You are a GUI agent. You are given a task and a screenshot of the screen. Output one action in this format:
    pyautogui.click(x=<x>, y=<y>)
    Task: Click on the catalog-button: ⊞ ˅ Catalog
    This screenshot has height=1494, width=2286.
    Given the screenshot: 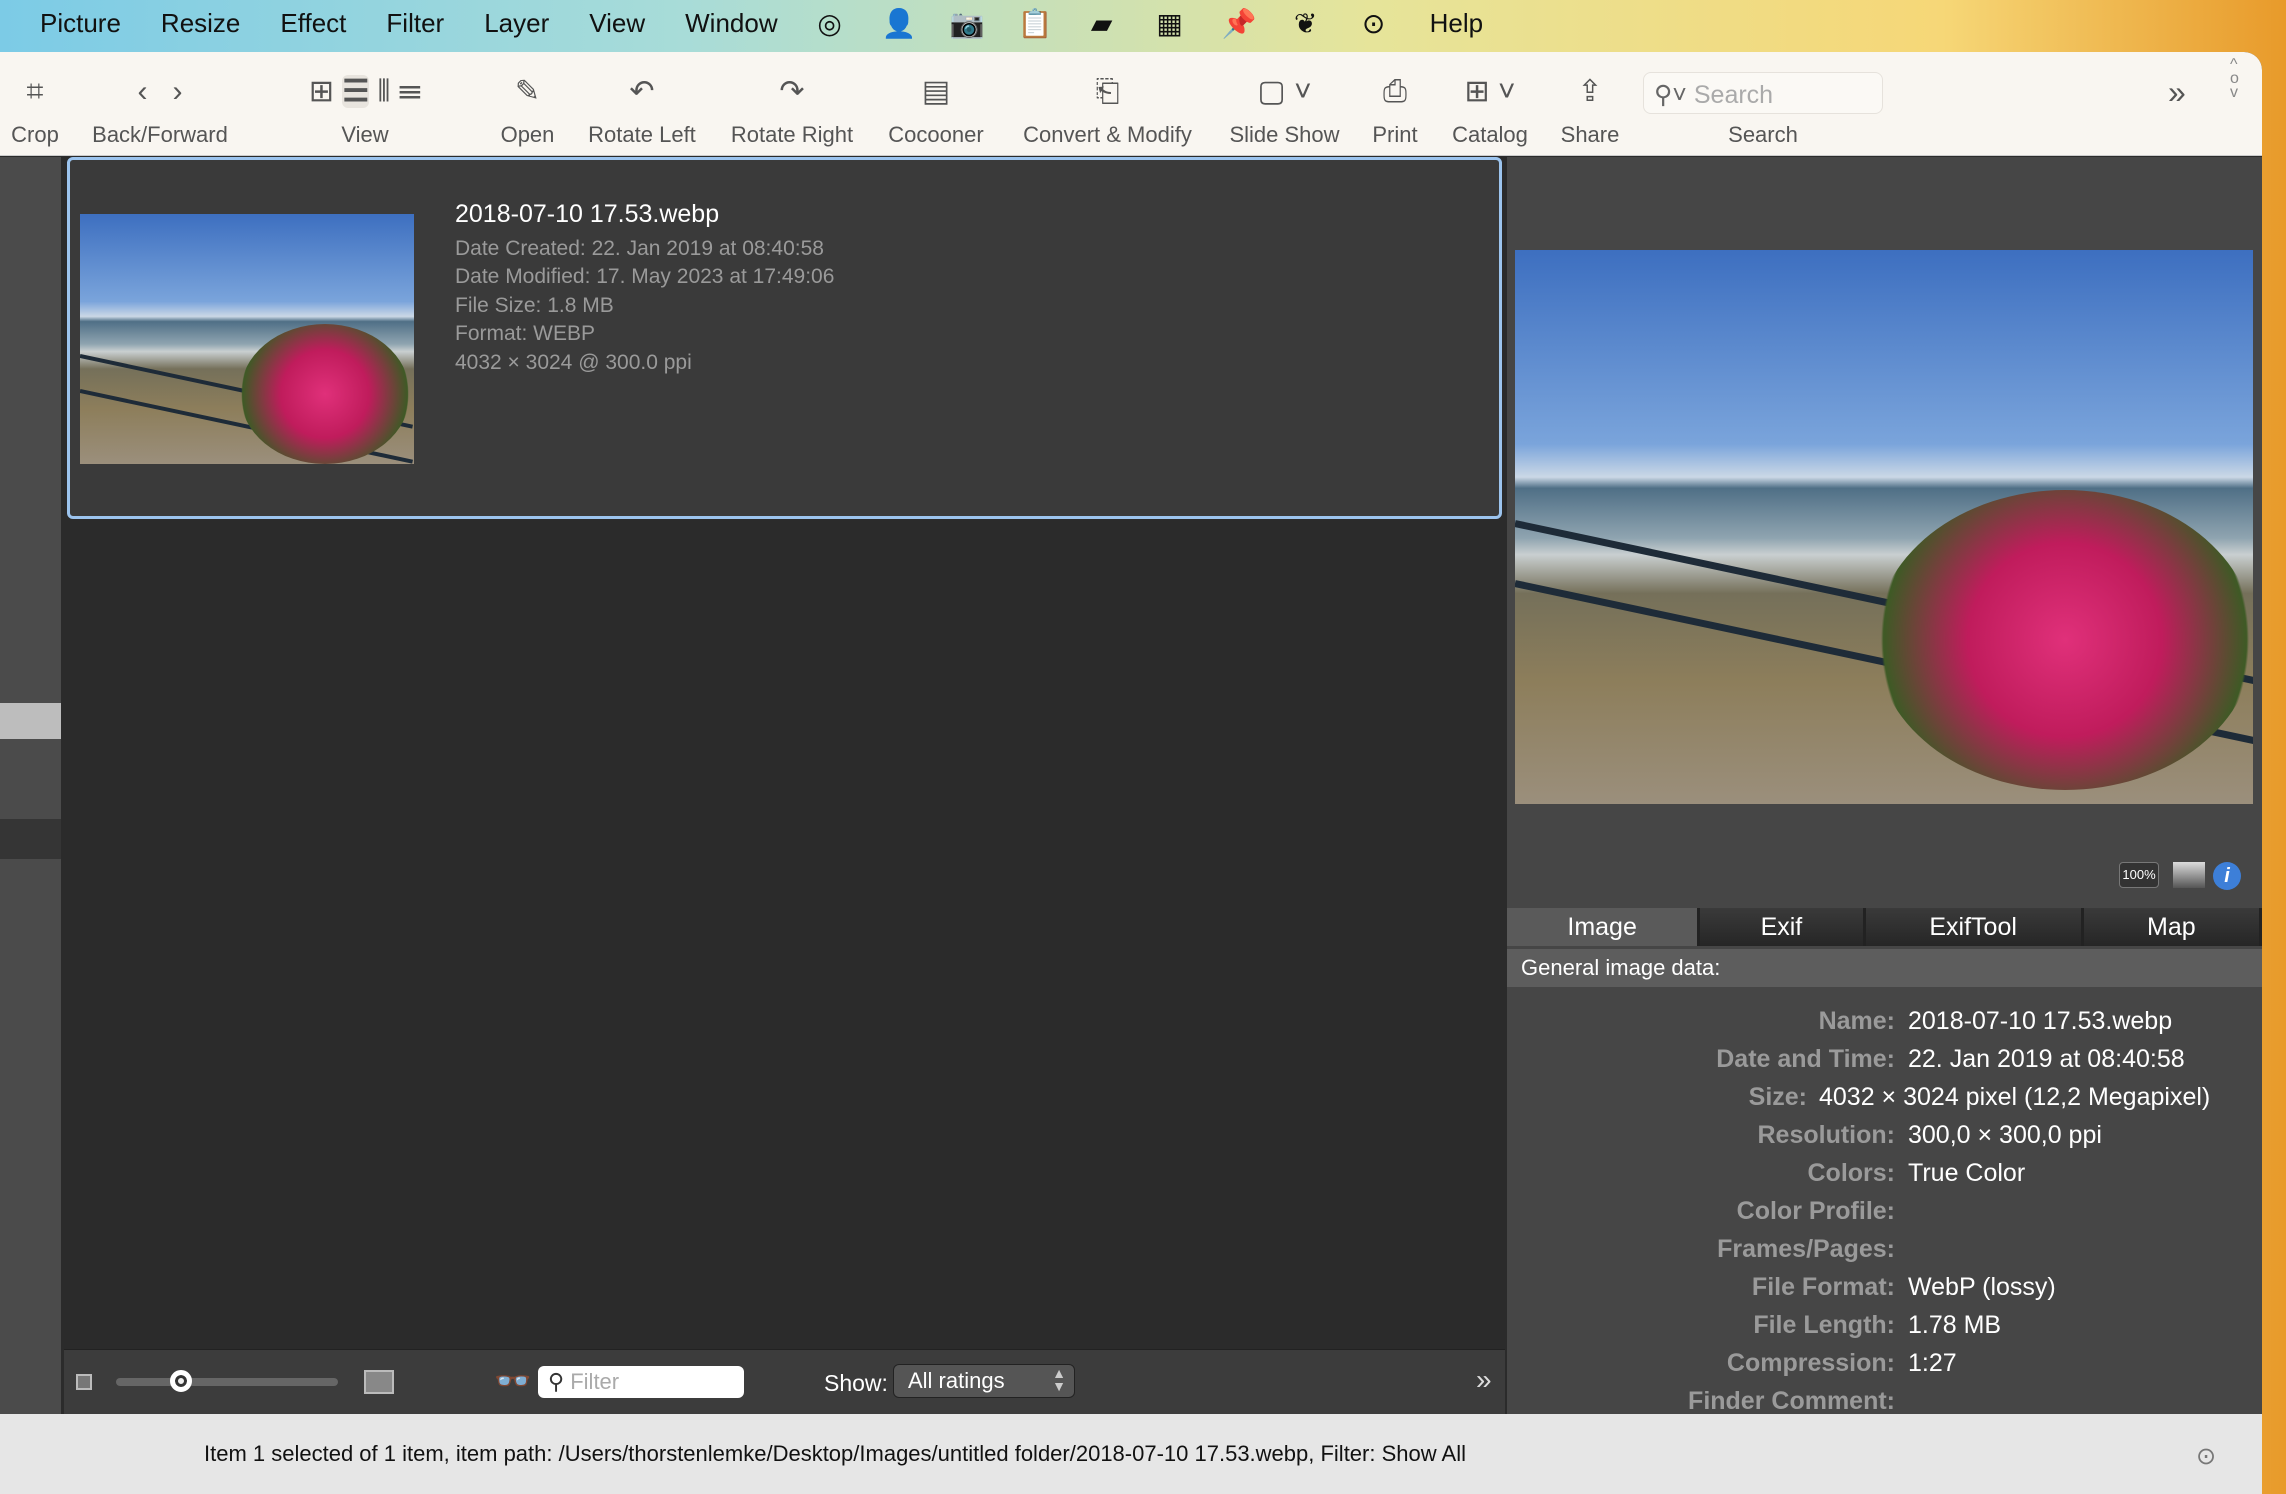 What is the action you would take?
    pyautogui.click(x=1490, y=104)
    